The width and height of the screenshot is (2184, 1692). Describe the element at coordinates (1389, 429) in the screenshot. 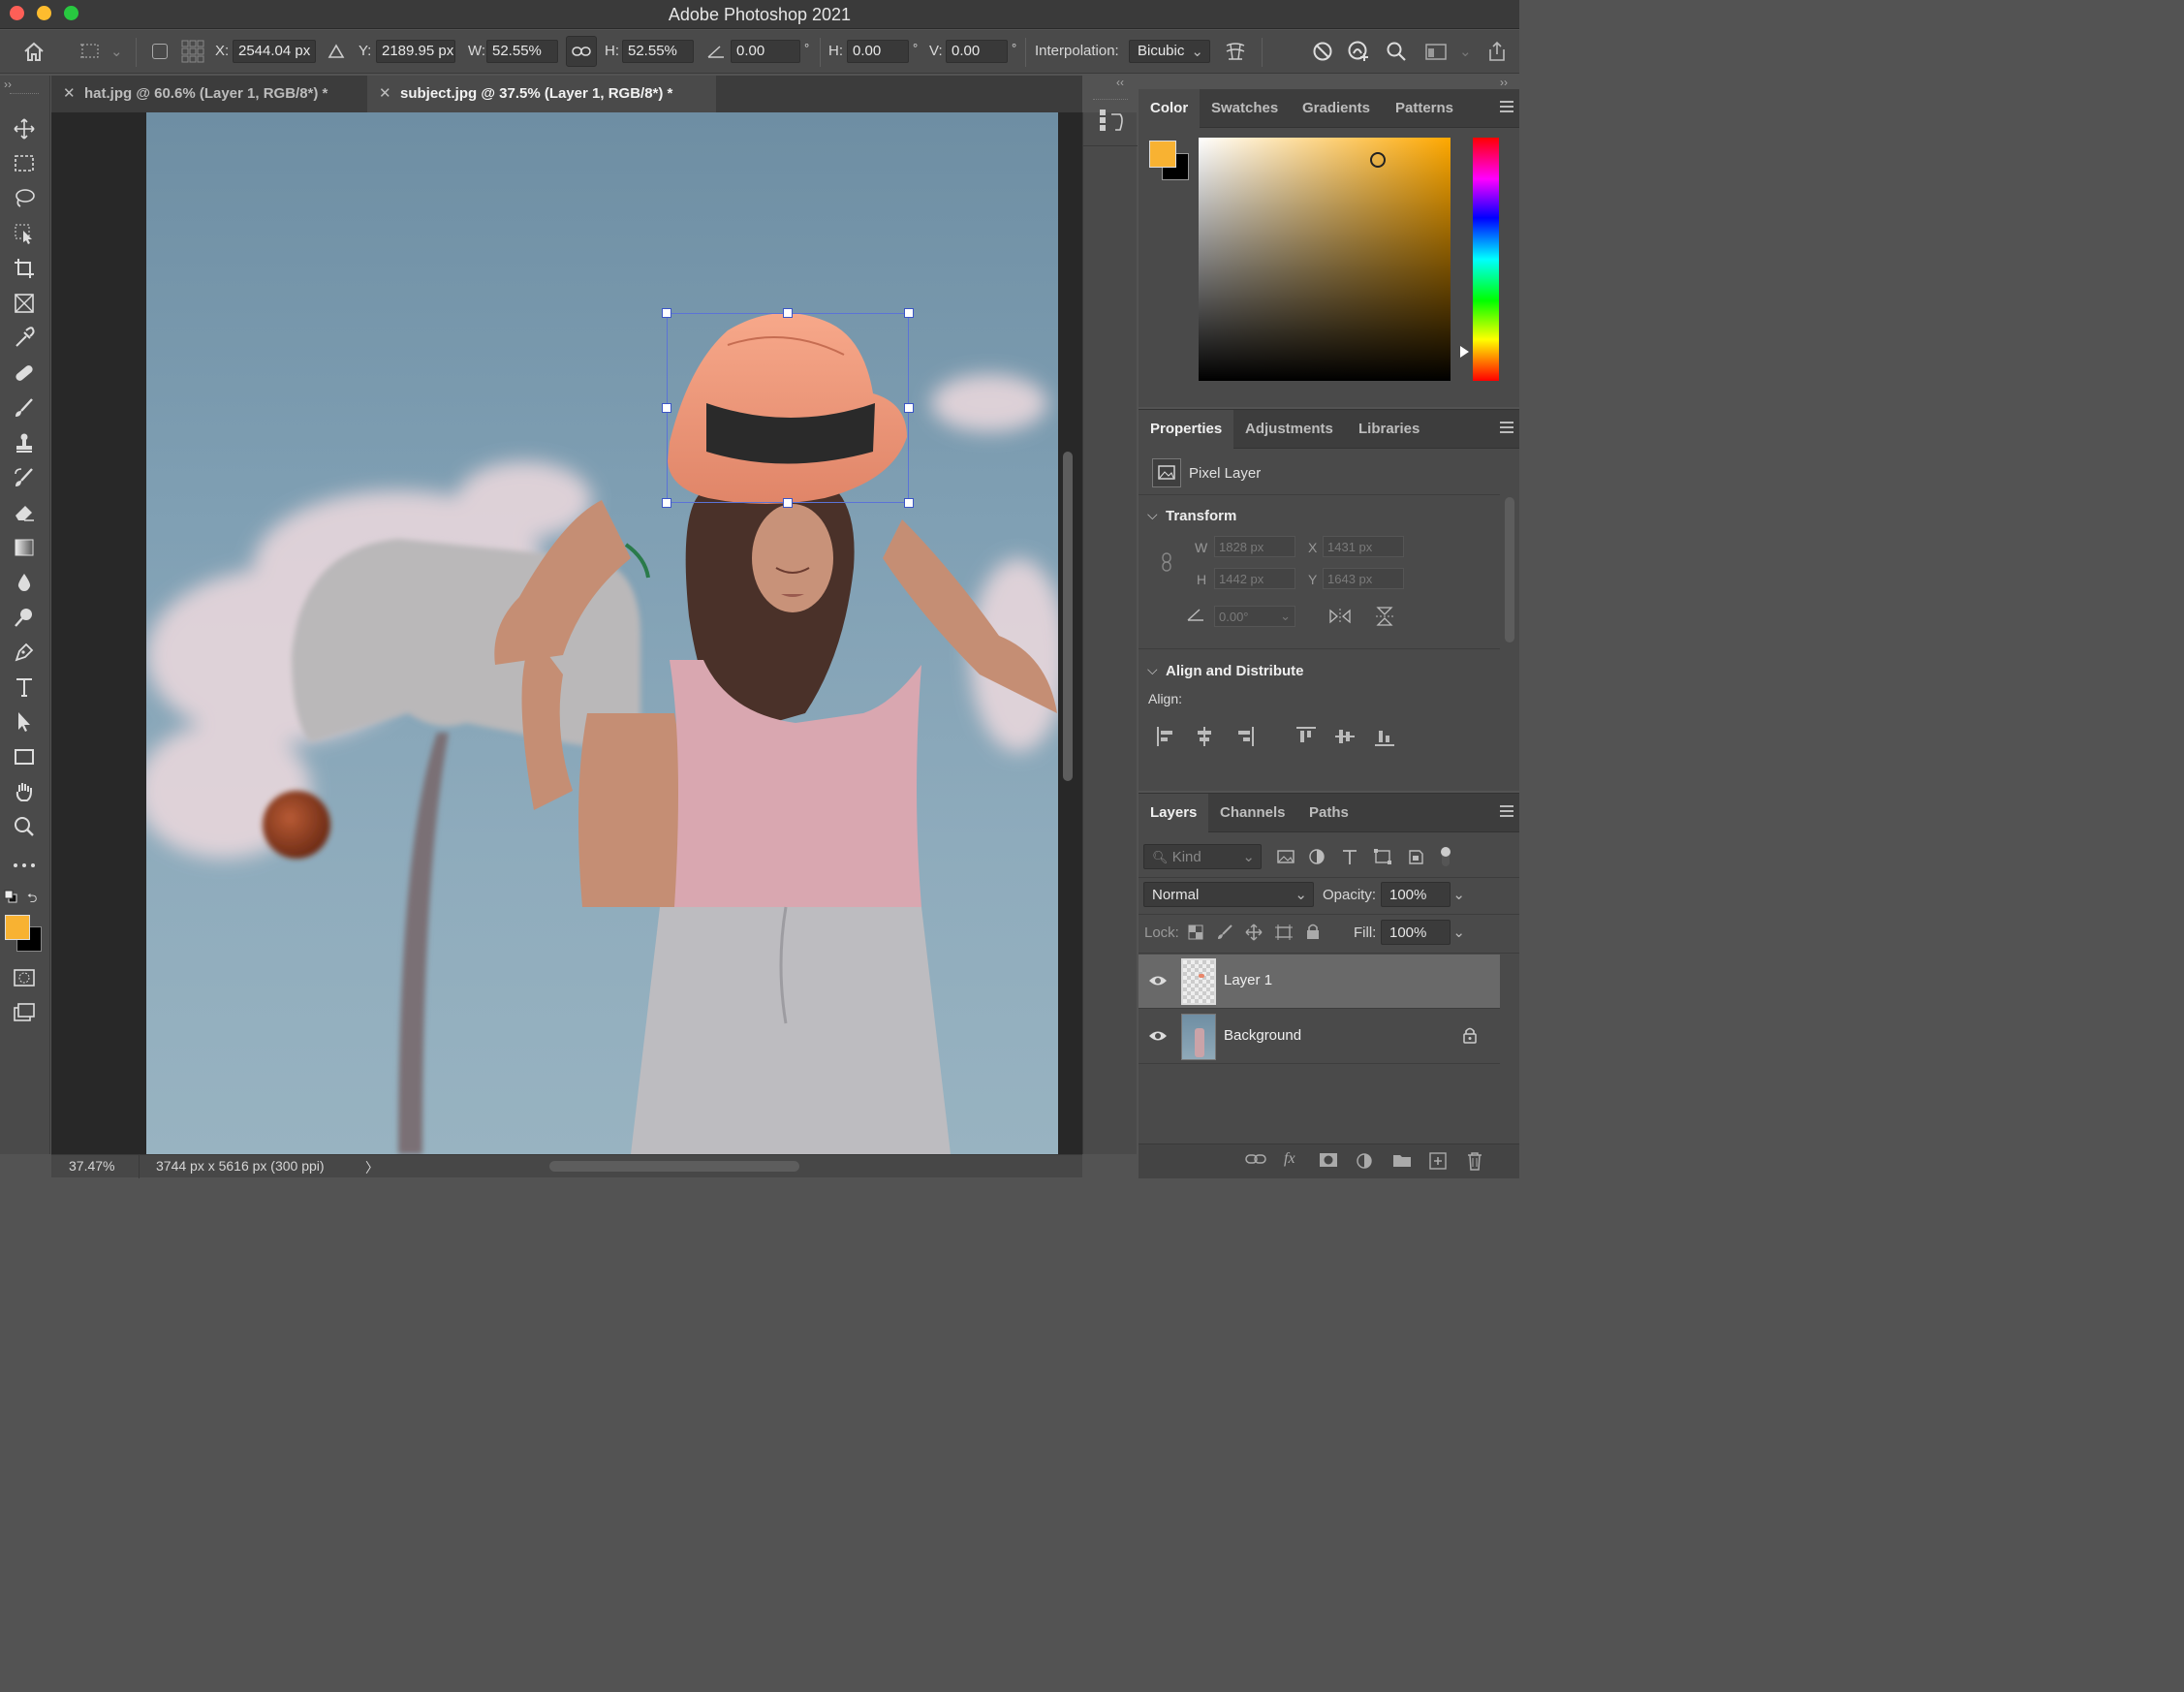

I see `tab-libraries: Libraries` at that location.